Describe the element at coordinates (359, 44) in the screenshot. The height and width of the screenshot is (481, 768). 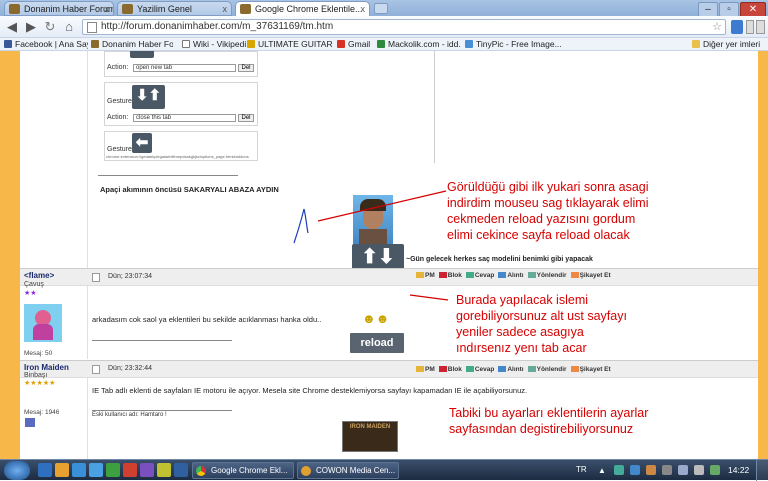
I see `bookmark-label: Gmail` at that location.